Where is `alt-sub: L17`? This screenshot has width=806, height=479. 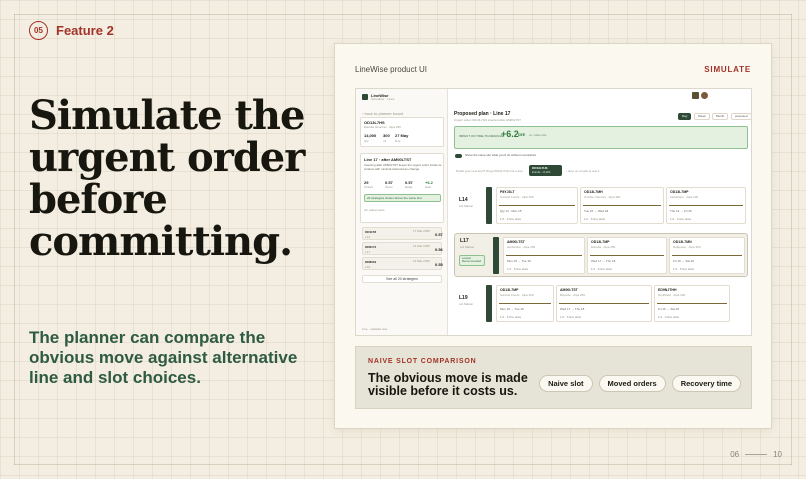 alt-sub: L17 is located at coordinates (368, 252).